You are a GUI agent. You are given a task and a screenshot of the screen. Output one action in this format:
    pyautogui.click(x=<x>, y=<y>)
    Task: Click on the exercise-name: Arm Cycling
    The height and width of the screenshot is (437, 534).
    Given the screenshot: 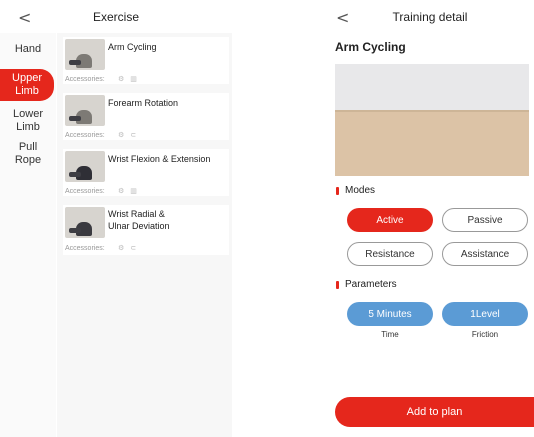 What is the action you would take?
    pyautogui.click(x=132, y=47)
    